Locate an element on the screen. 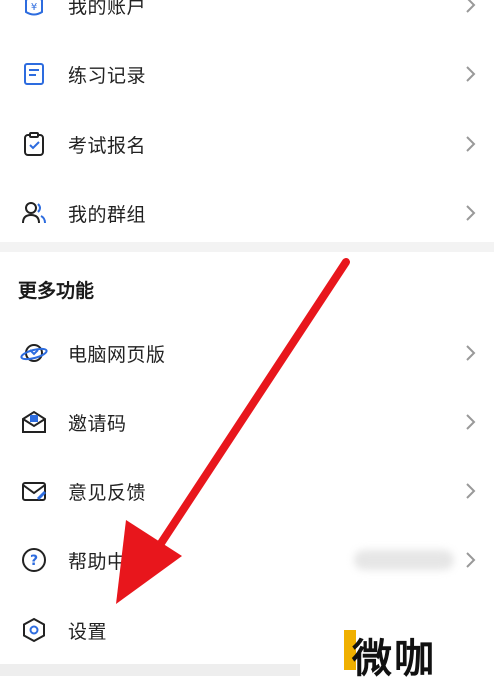 The height and width of the screenshot is (684, 494). watermark-text: 微咖 is located at coordinates (394, 659).